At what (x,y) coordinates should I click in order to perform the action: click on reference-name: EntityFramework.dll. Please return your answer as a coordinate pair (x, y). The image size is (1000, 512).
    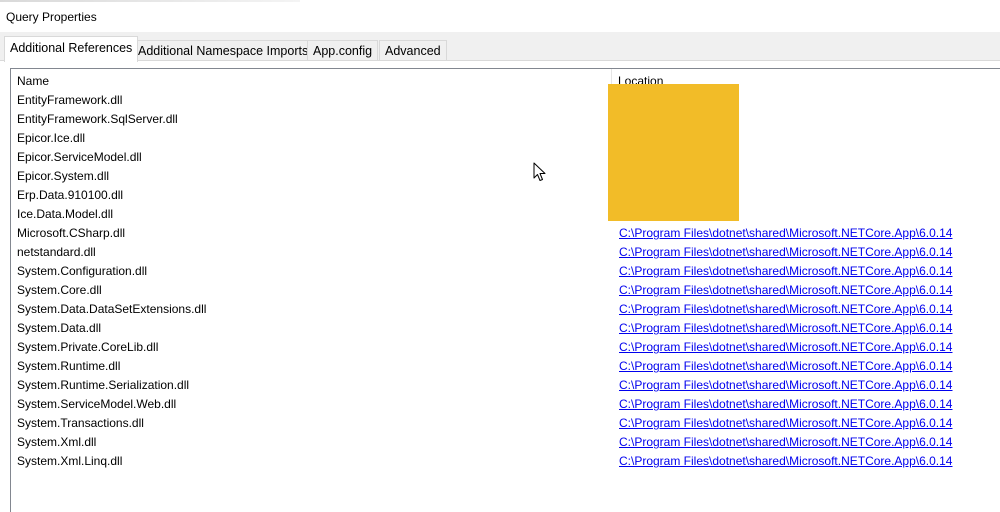
    Looking at the image, I should click on (70, 100).